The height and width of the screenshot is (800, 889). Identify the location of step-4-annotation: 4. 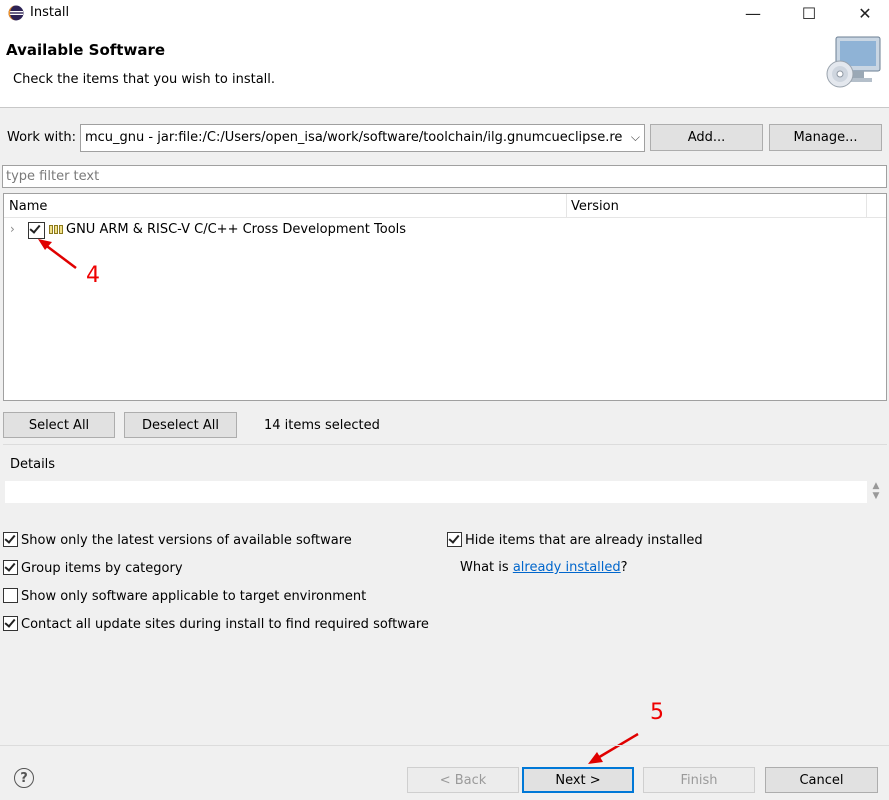
(93, 275).